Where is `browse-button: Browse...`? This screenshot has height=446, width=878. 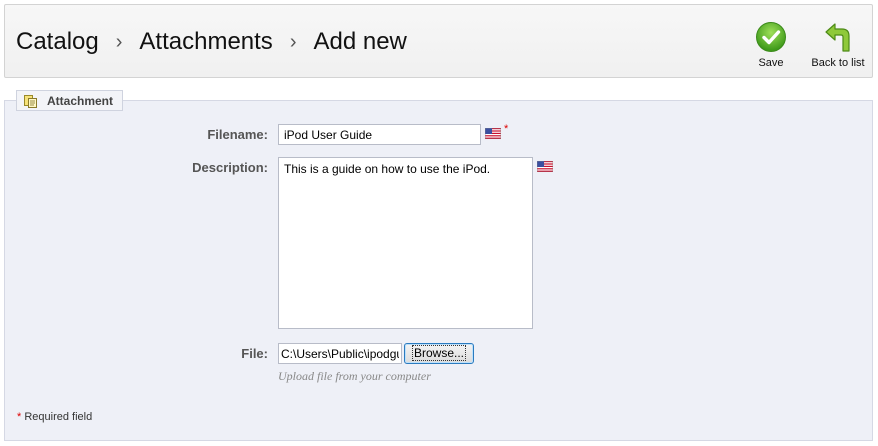
browse-button: Browse... is located at coordinates (439, 353).